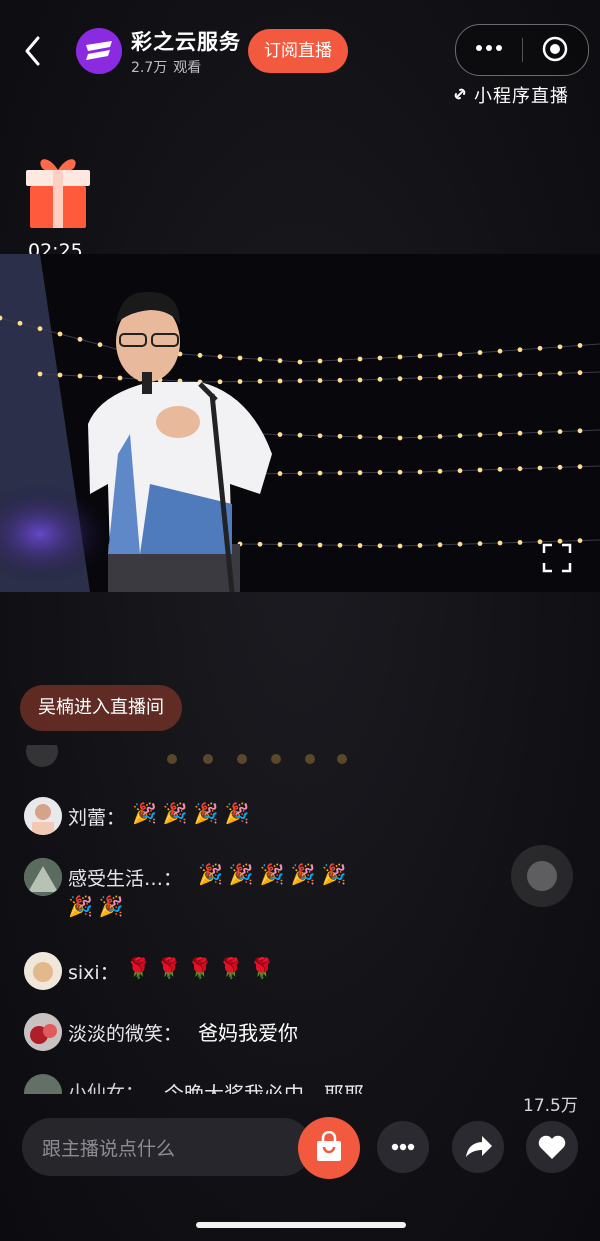 The image size is (600, 1241). I want to click on comment-item: 淡淡的微笑： 爸妈我爱你, so click(182, 1031).